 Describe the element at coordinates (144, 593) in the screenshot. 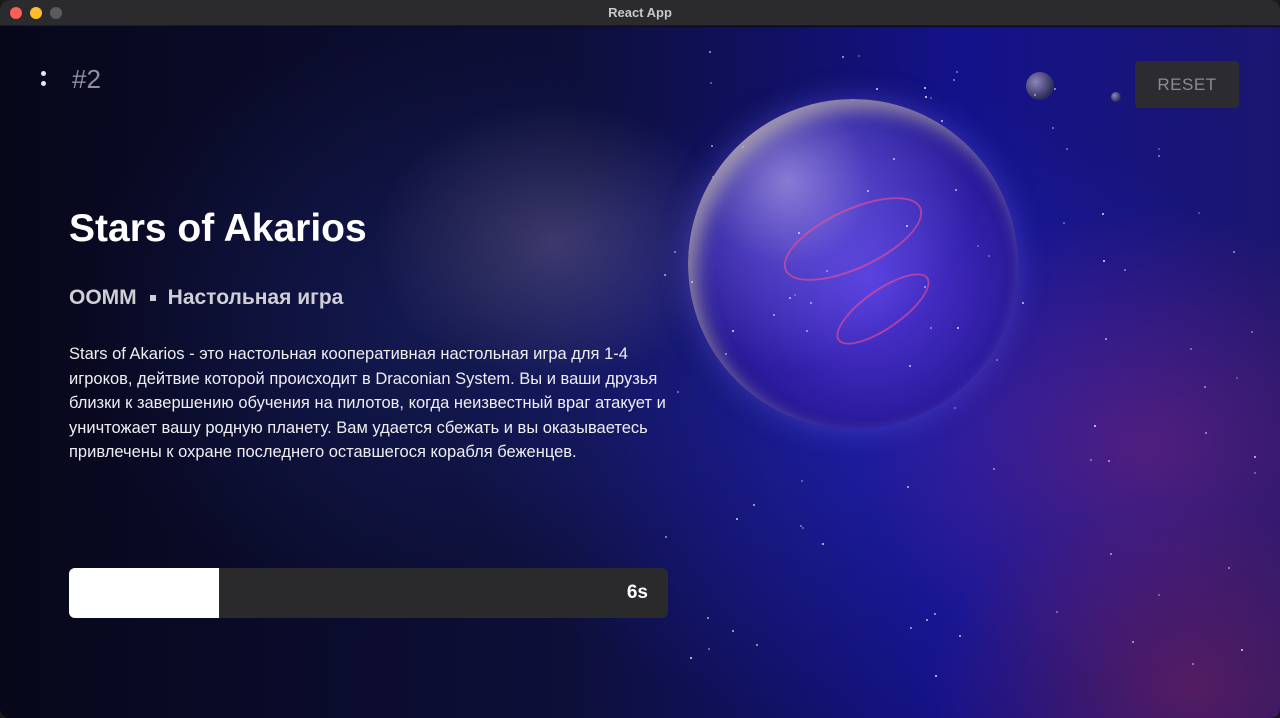

I see `timer-progress-fill` at that location.